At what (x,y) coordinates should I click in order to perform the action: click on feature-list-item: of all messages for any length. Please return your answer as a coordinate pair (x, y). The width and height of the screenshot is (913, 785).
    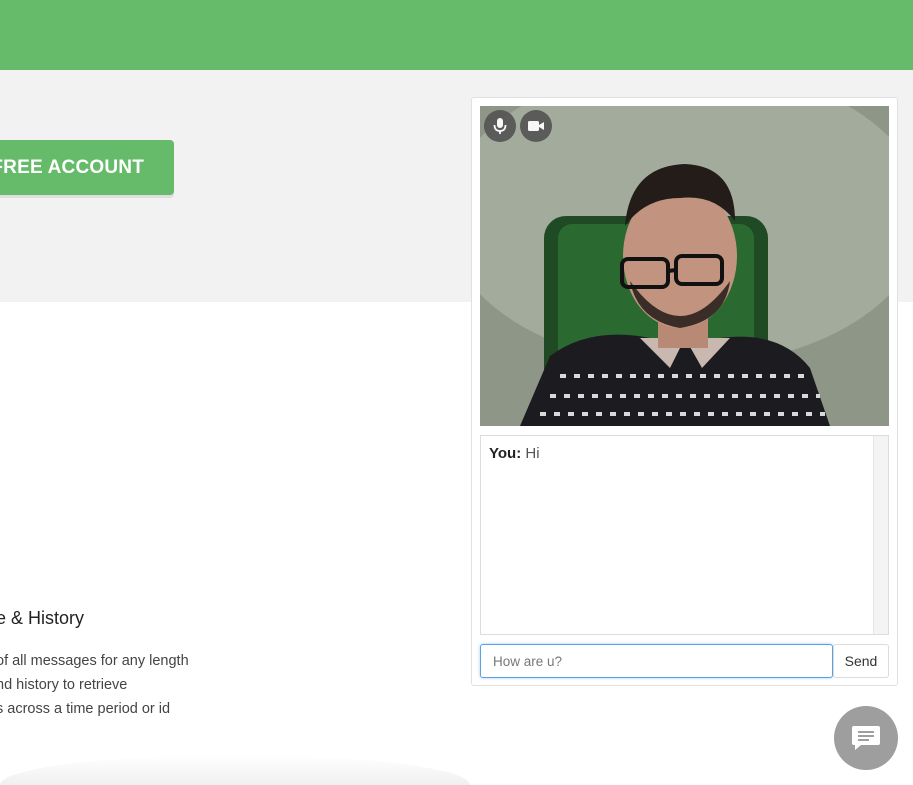
    Looking at the image, I should click on (94, 661).